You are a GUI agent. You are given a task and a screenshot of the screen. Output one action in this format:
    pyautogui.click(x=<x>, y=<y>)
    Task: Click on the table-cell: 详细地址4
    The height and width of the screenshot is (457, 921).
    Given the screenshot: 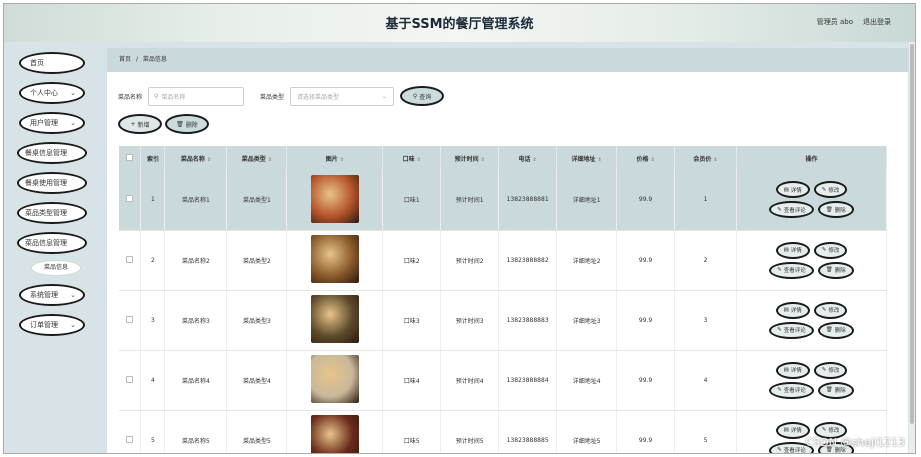 What is the action you would take?
    pyautogui.click(x=587, y=380)
    